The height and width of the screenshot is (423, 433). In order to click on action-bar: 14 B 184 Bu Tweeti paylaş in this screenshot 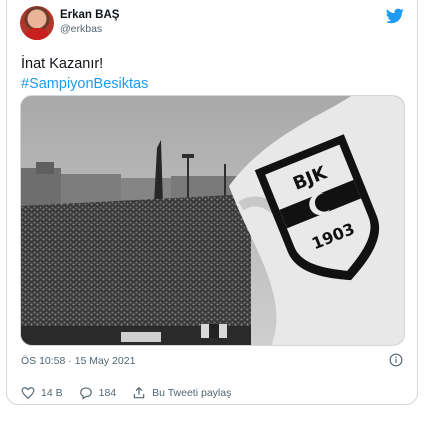, I will do `click(134, 393)`.